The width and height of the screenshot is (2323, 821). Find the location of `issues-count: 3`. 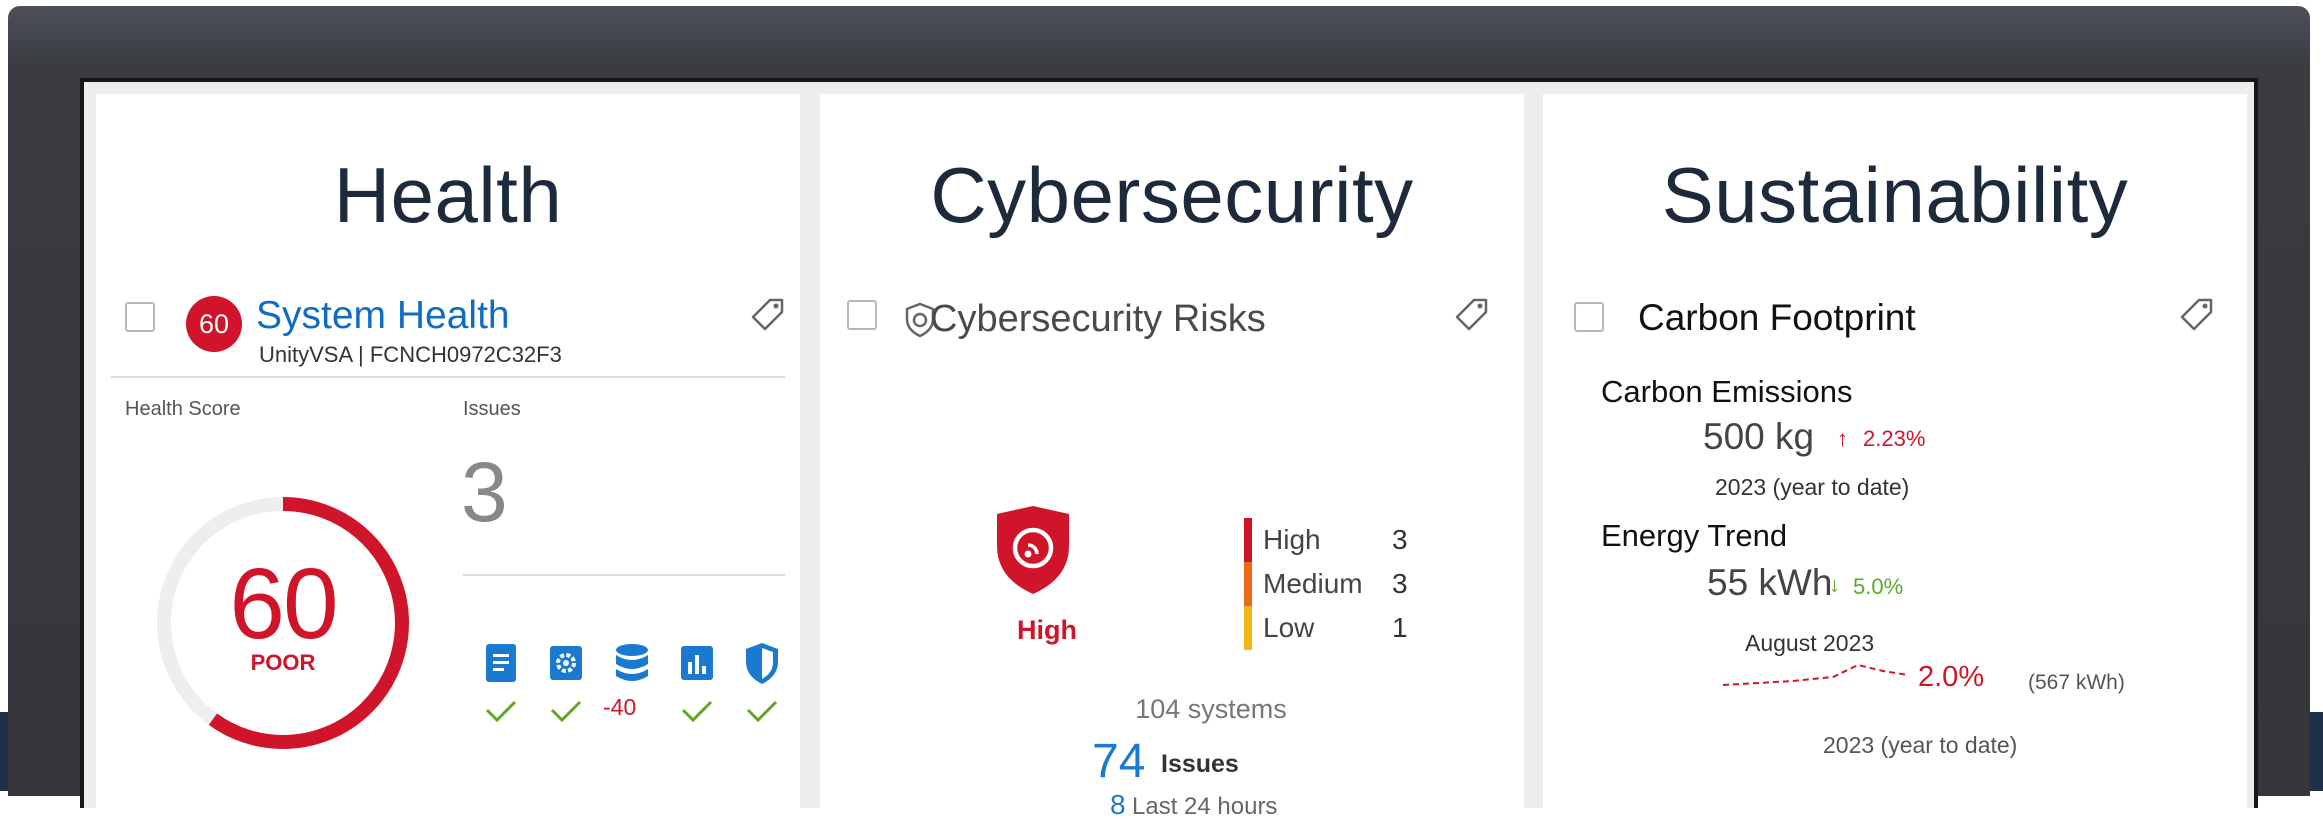

issues-count: 3 is located at coordinates (484, 492).